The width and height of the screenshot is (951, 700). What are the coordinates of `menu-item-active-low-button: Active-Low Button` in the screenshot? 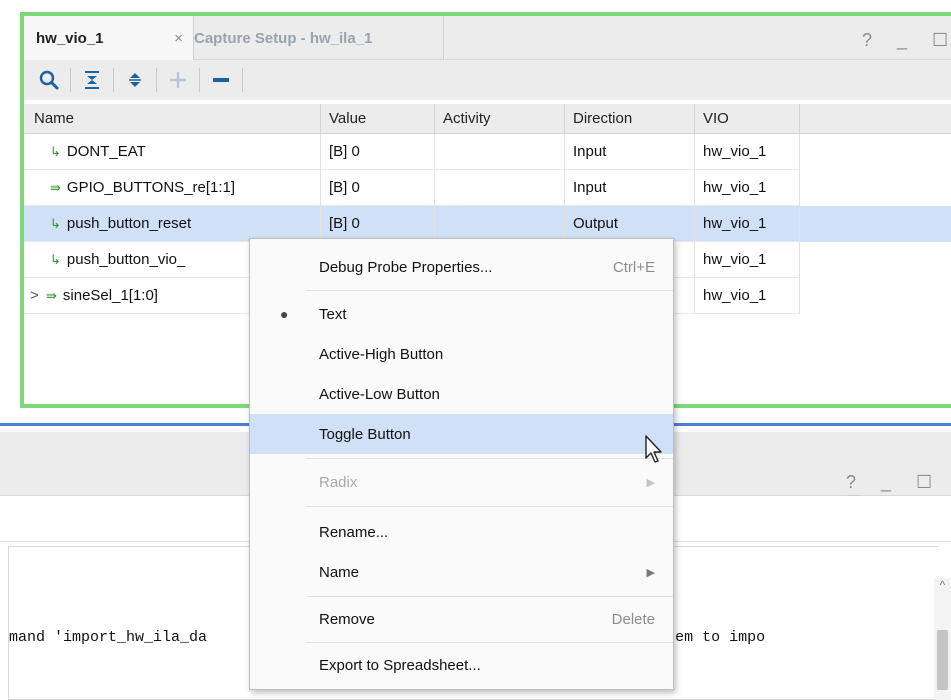 It's located at (461, 394).